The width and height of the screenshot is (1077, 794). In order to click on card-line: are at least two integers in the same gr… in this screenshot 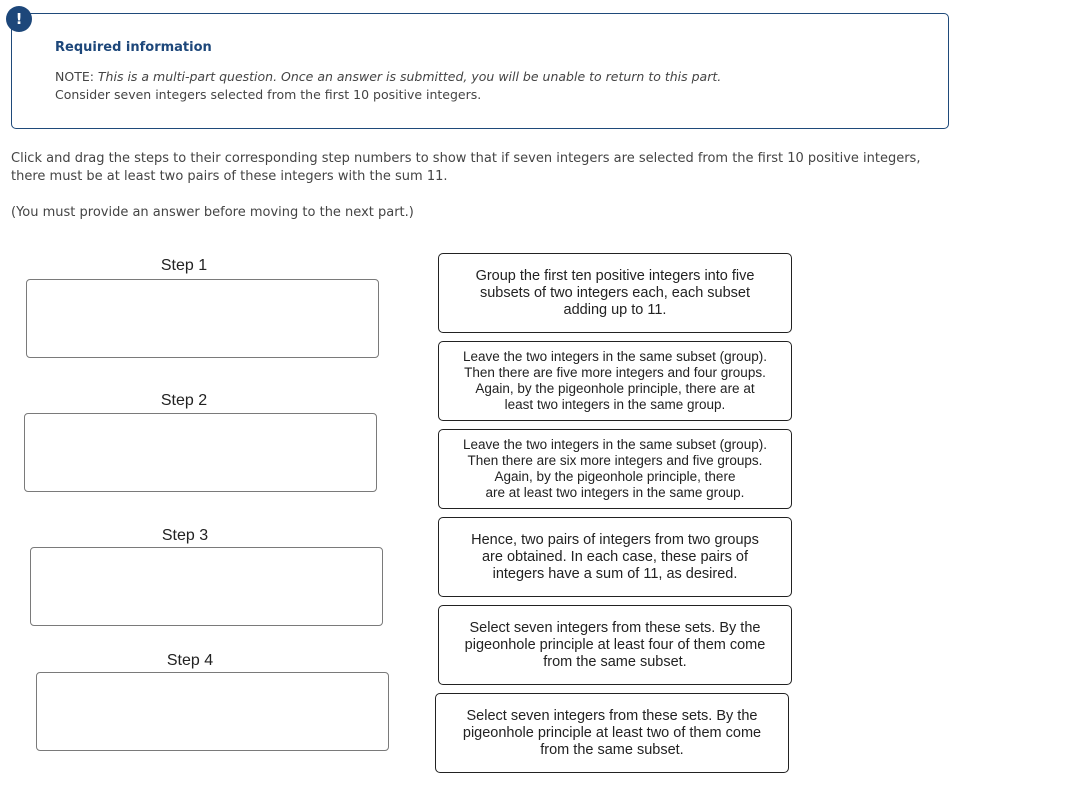, I will do `click(615, 492)`.